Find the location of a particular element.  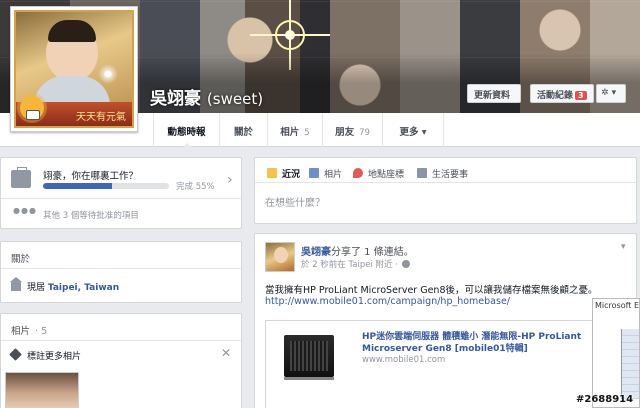

tab-label: 更多 ▾ is located at coordinates (413, 132).